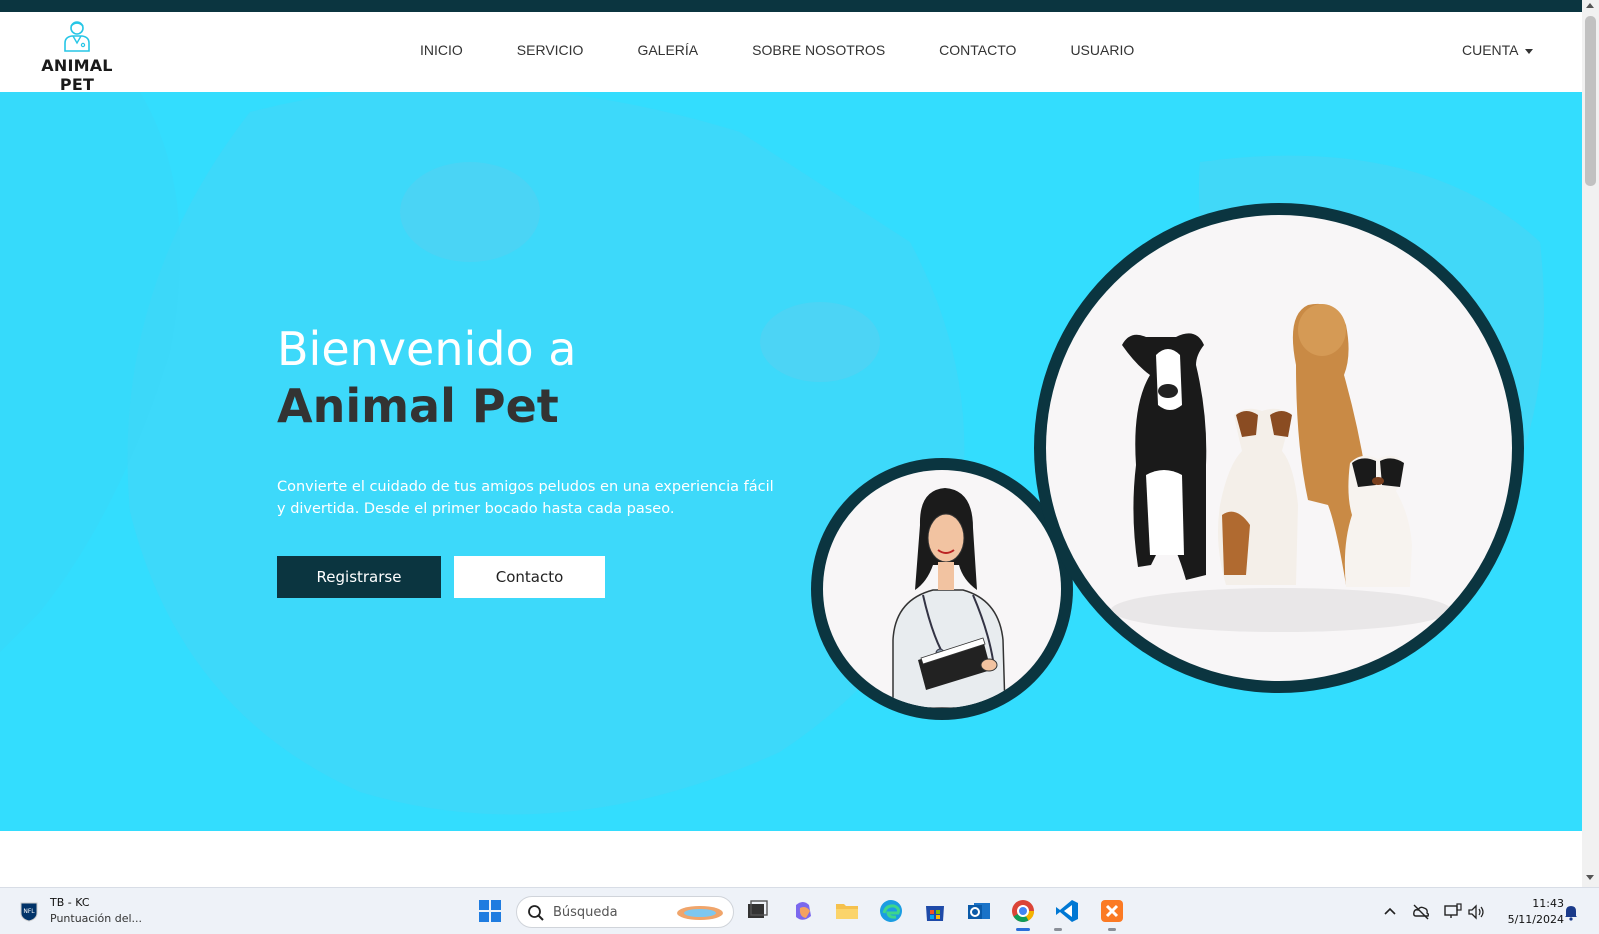  Describe the element at coordinates (1023, 929) in the screenshot. I see `chrome-active-indicator` at that location.